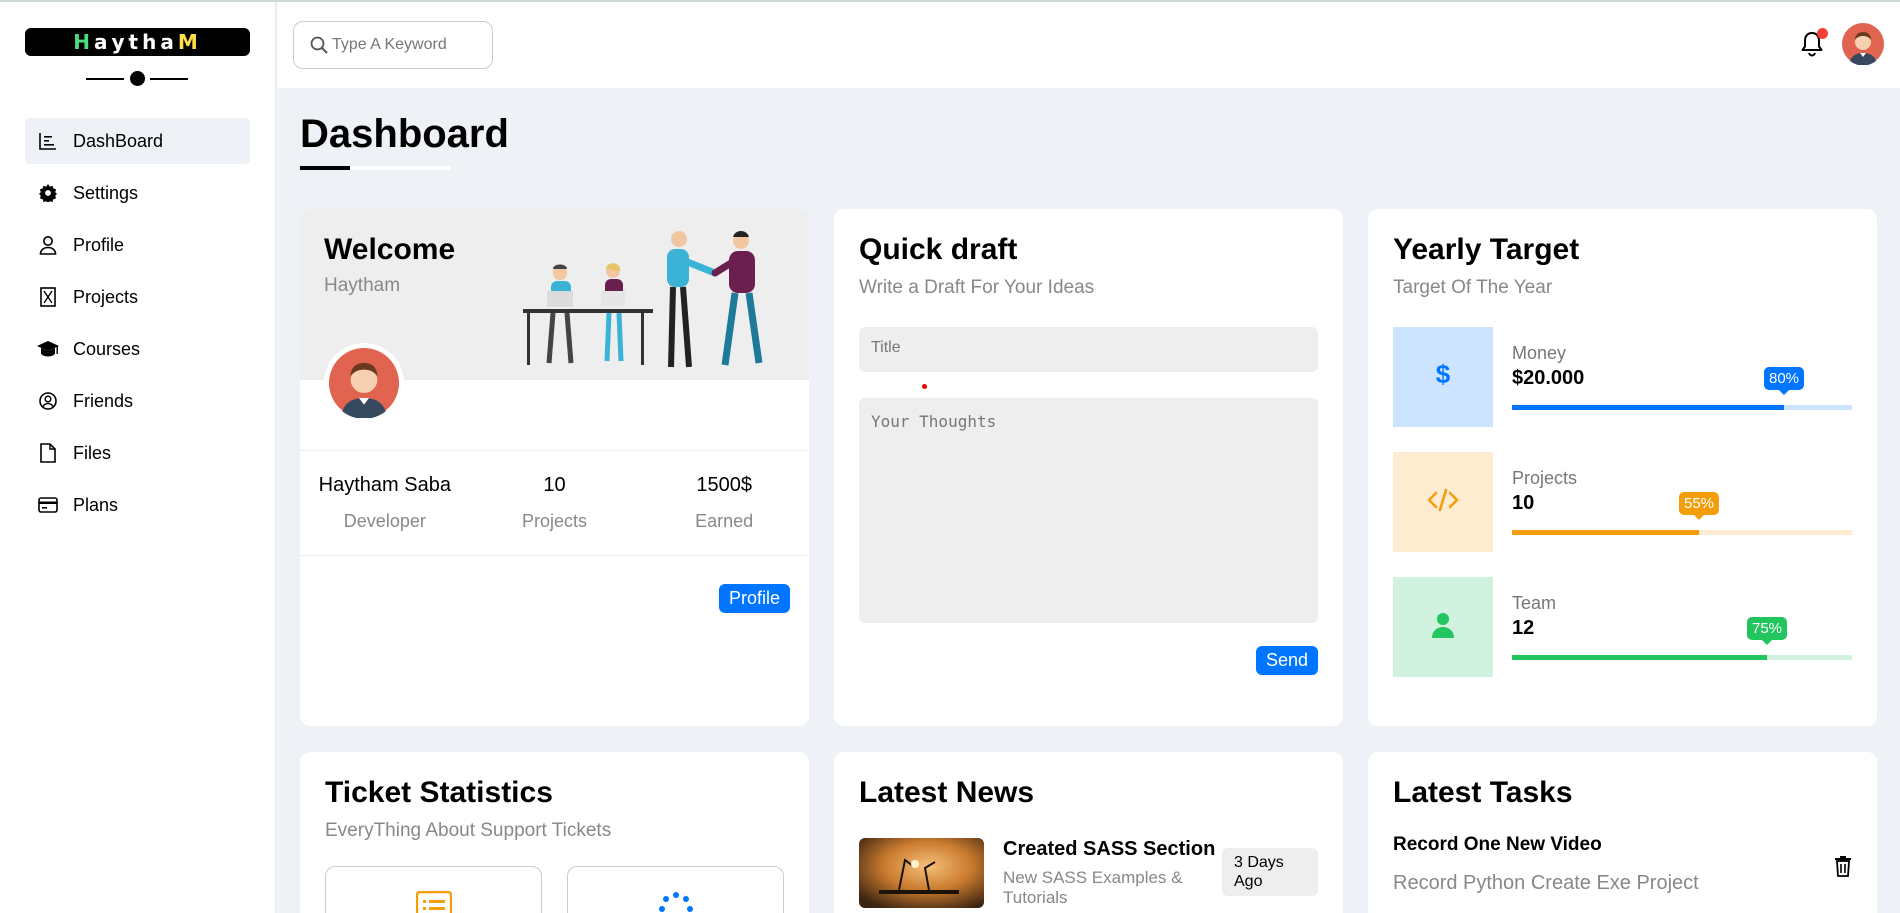 The image size is (1900, 913). Describe the element at coordinates (118, 140) in the screenshot. I see `sidebar-item-label: DashBoard` at that location.